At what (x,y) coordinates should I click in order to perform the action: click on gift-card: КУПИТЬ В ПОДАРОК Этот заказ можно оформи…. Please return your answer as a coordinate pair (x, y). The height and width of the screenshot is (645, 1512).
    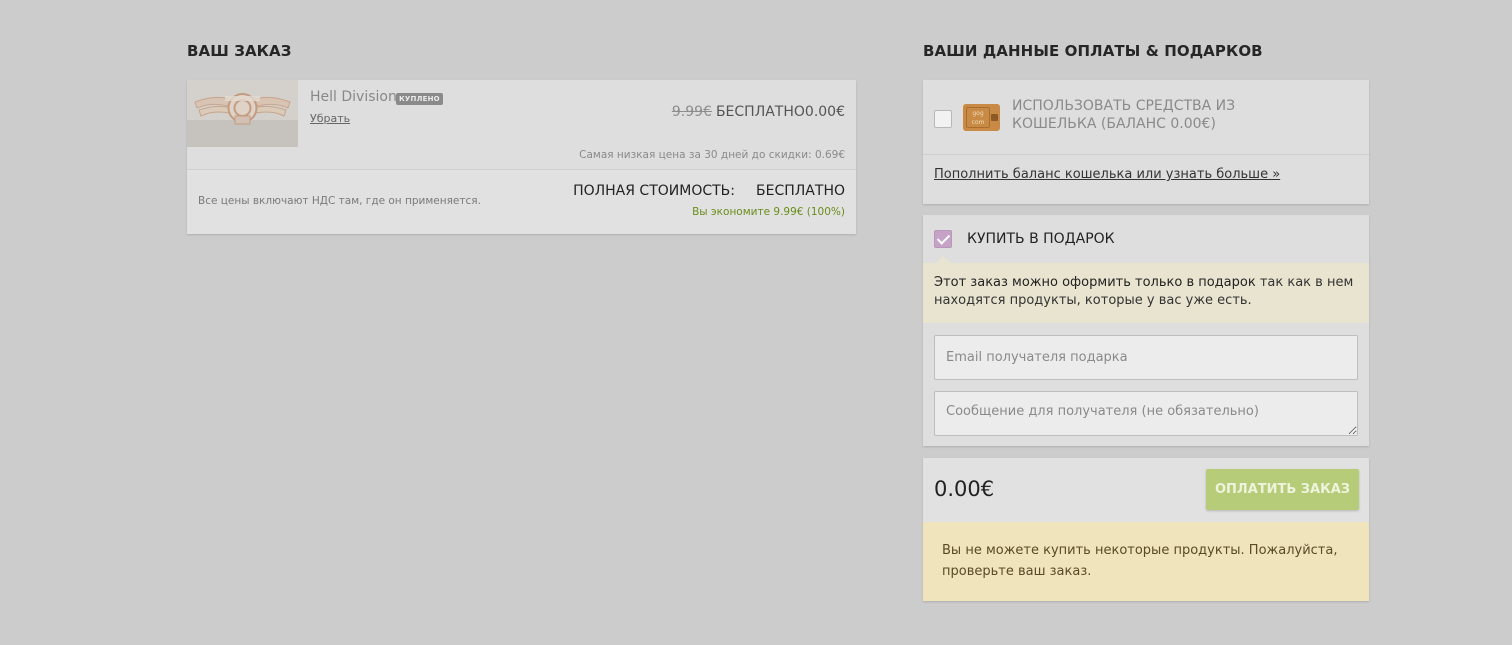
    Looking at the image, I should click on (1146, 330).